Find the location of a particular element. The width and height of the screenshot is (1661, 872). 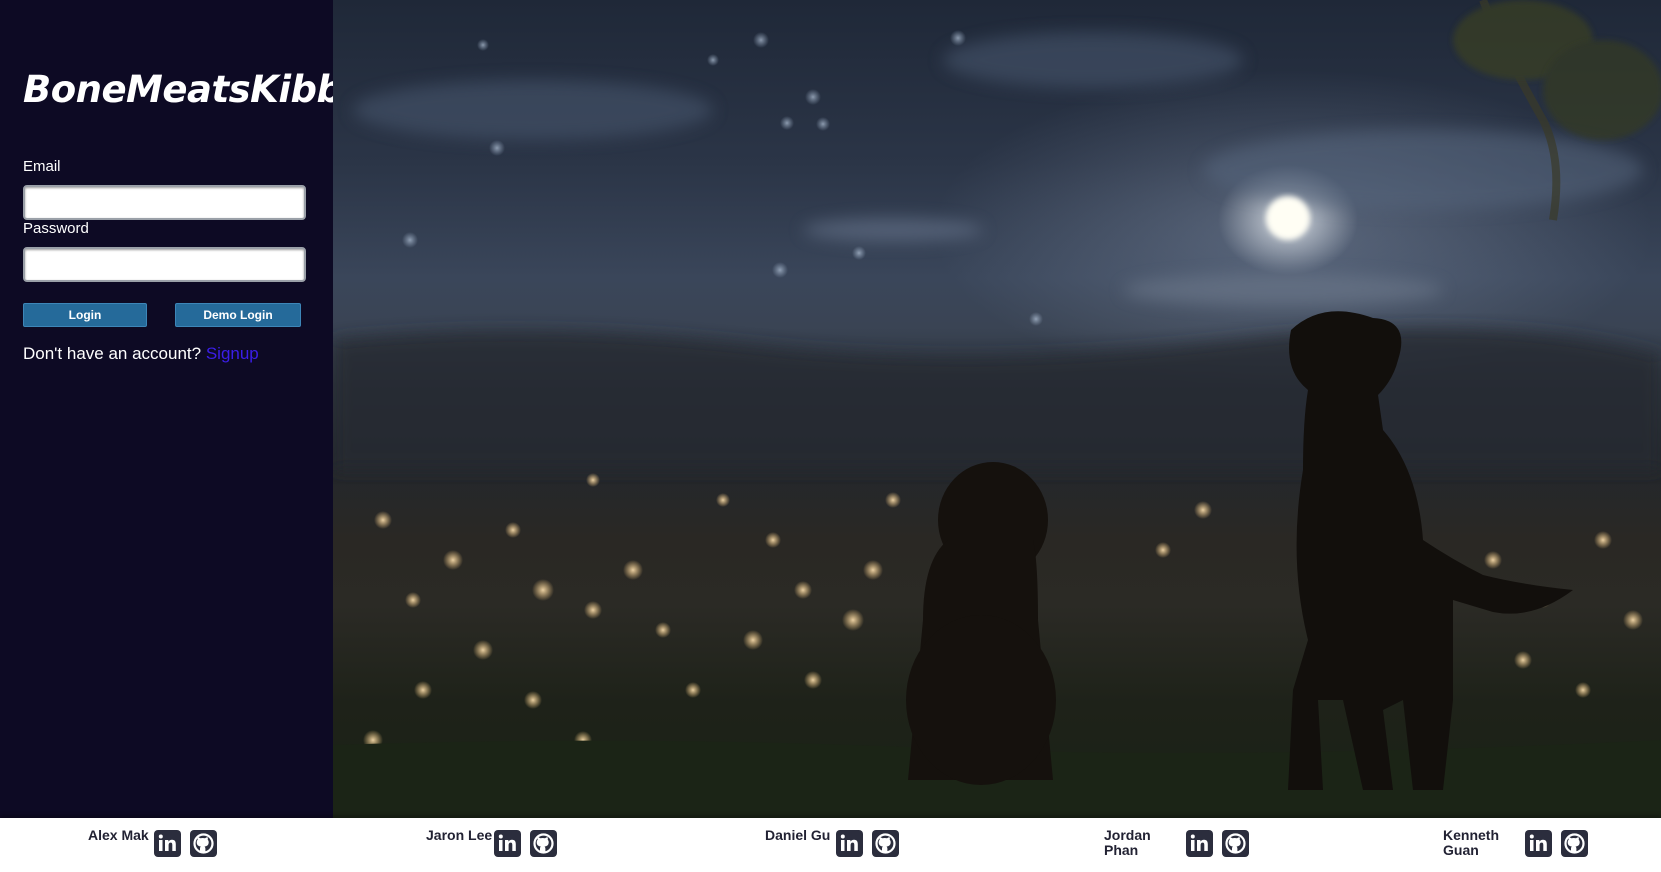

member-name: Daniel Gu is located at coordinates (798, 835).